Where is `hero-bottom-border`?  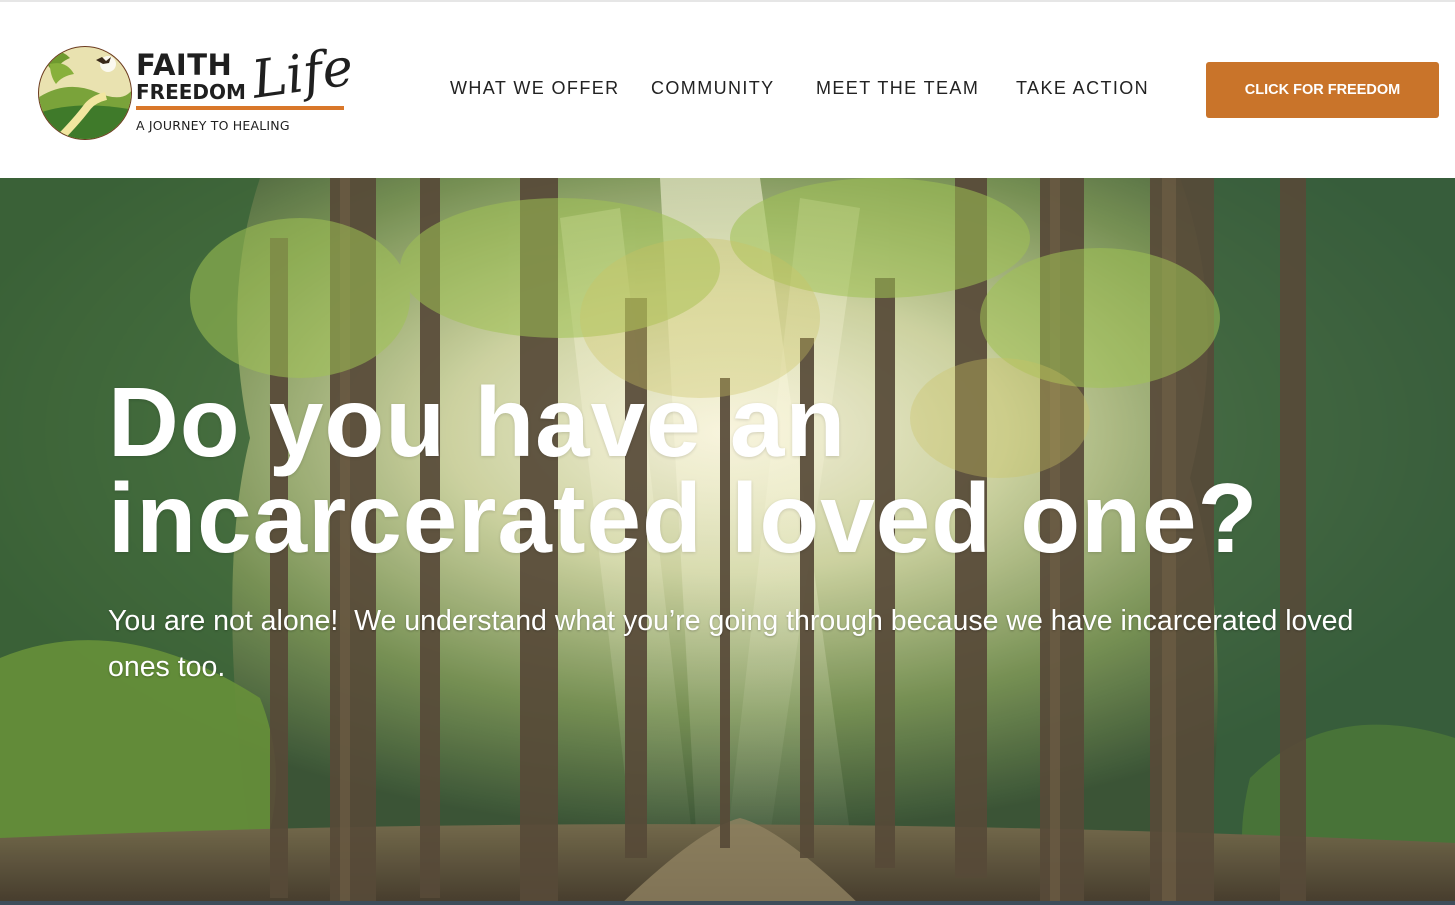
hero-bottom-border is located at coordinates (727, 903).